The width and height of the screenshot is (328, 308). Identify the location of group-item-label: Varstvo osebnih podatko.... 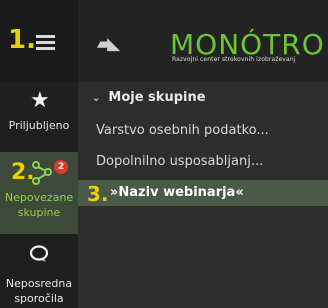
(182, 130).